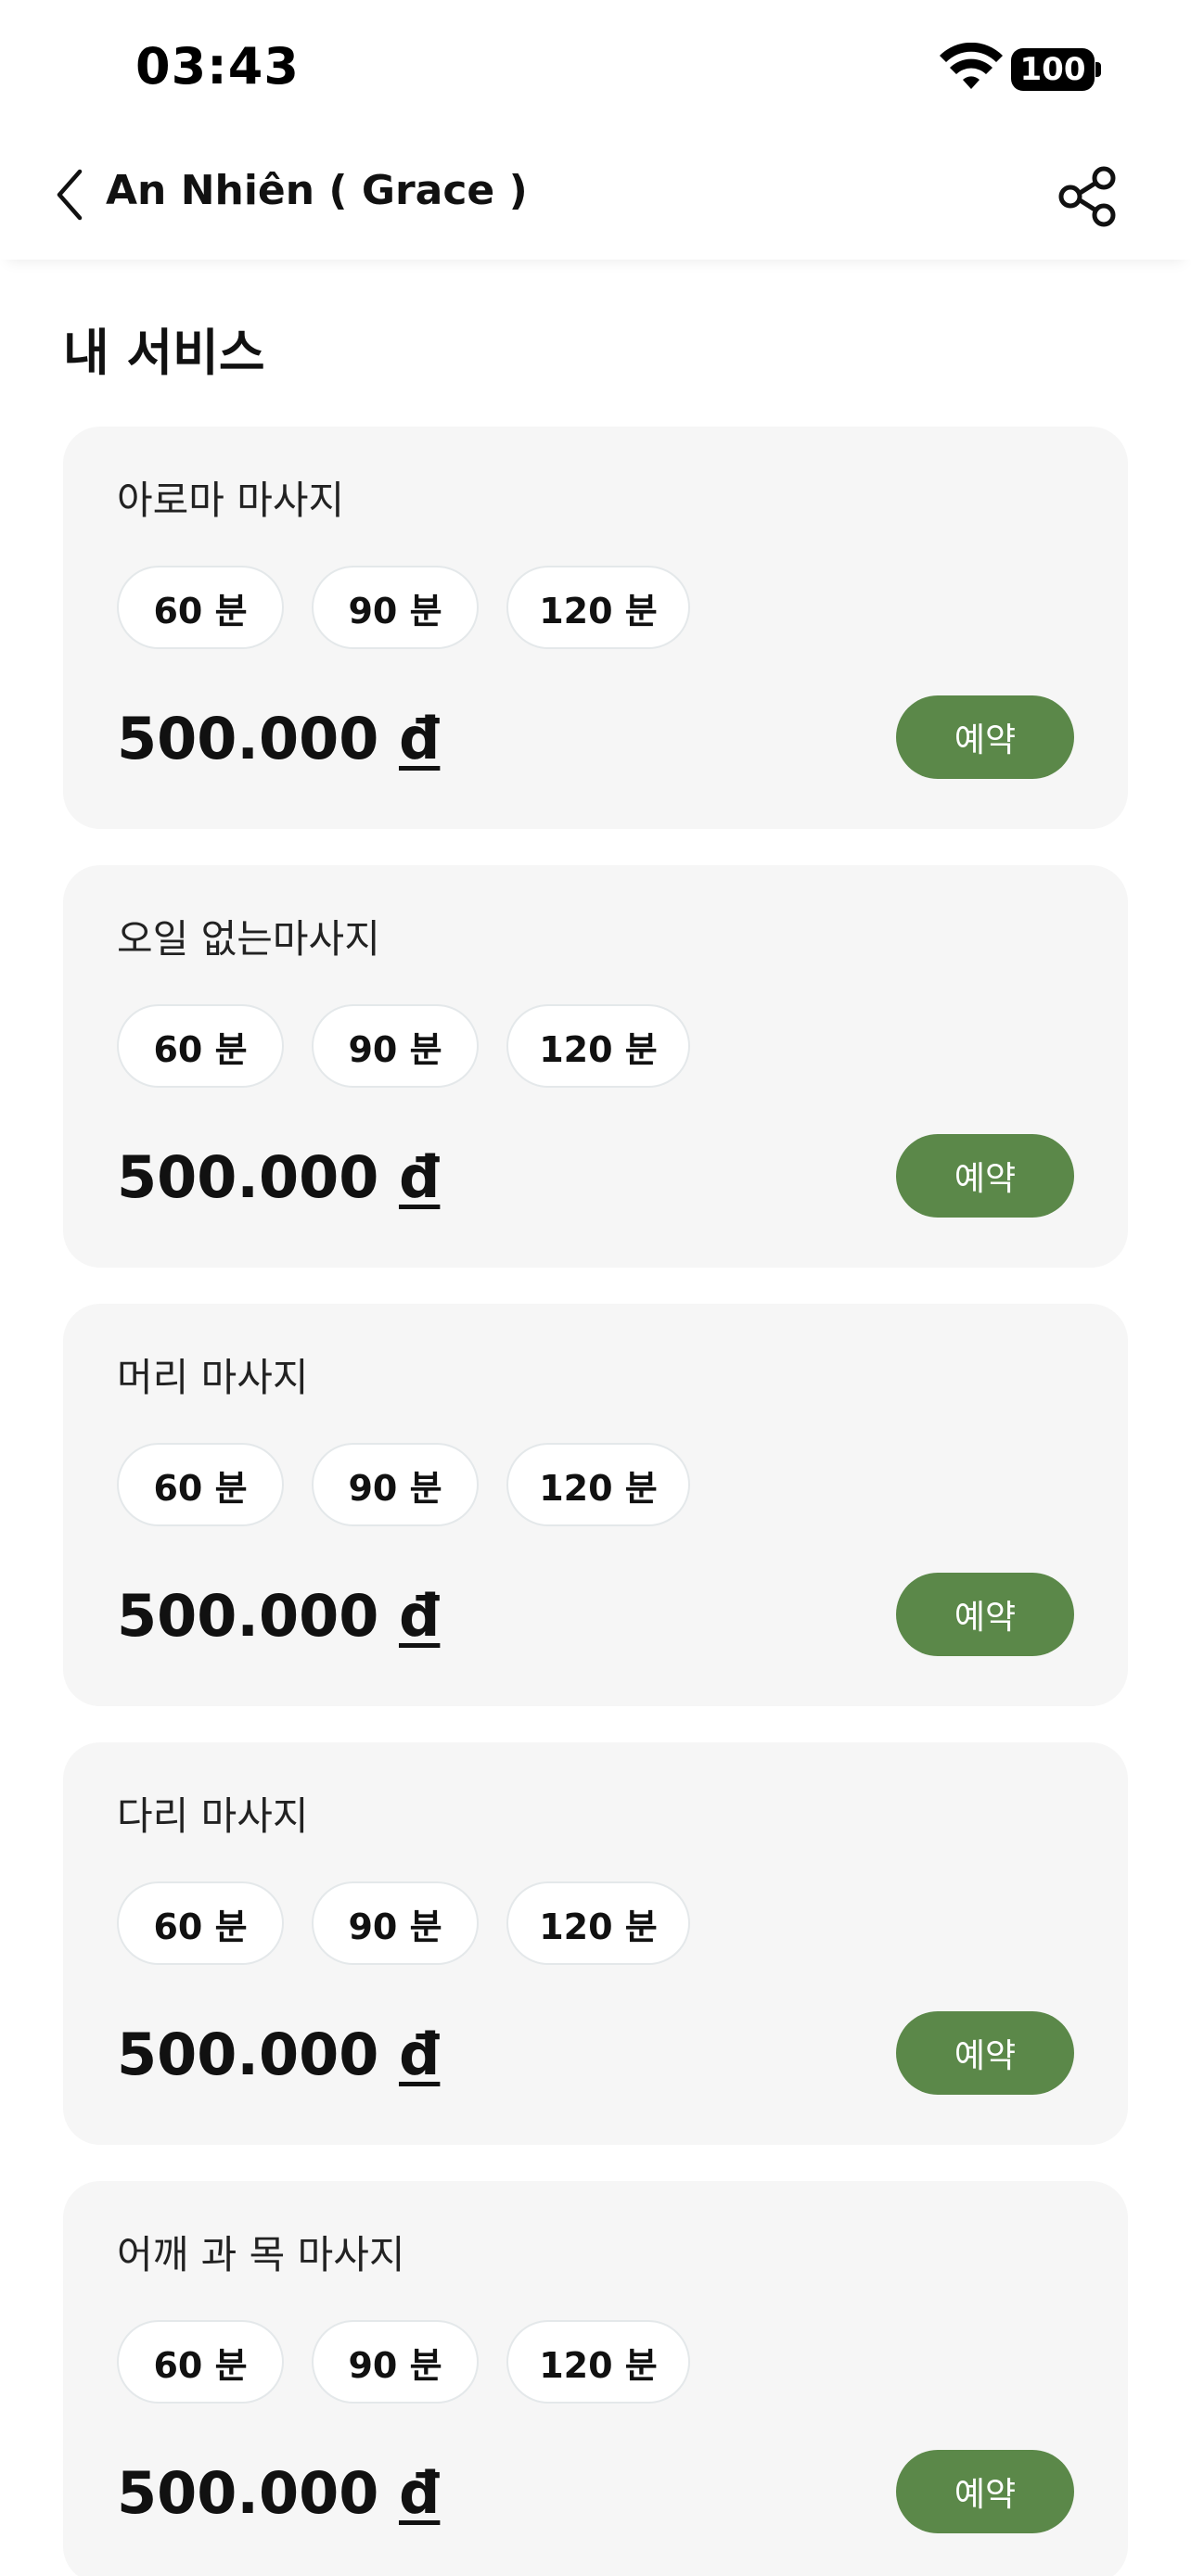 The image size is (1191, 2576). I want to click on battery-cap, so click(1098, 69).